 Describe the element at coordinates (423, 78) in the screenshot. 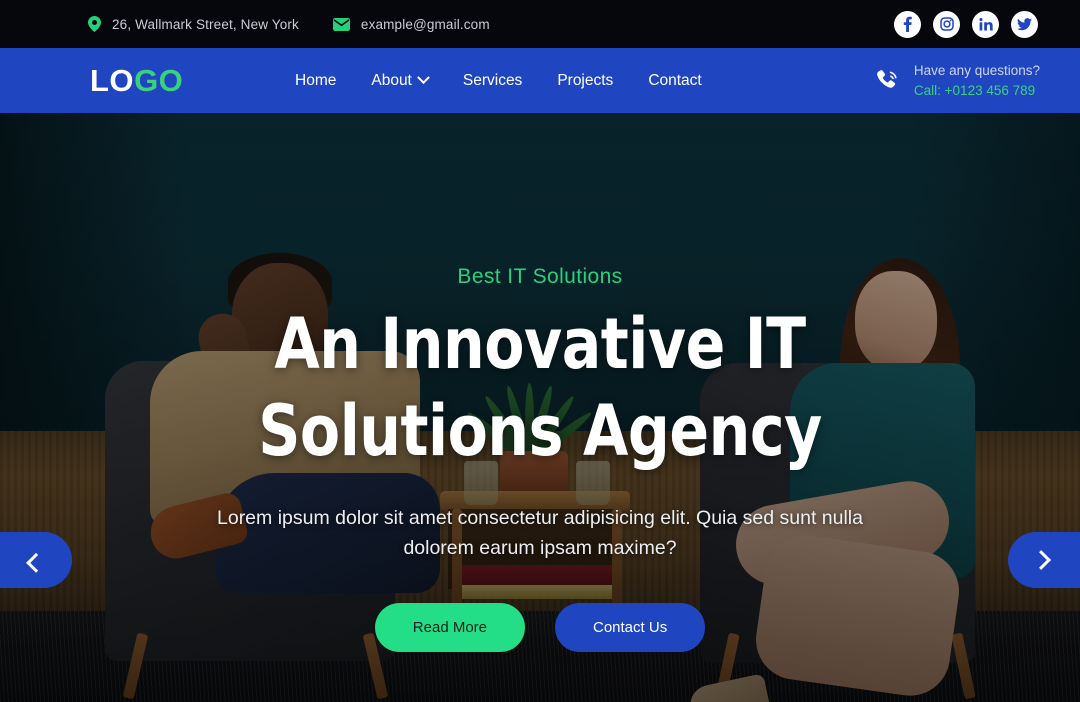

I see `chevron-down-icon` at that location.